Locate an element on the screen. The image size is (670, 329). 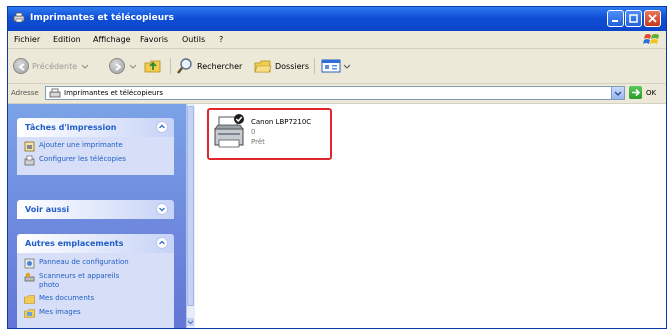
up-folder-button is located at coordinates (153, 66).